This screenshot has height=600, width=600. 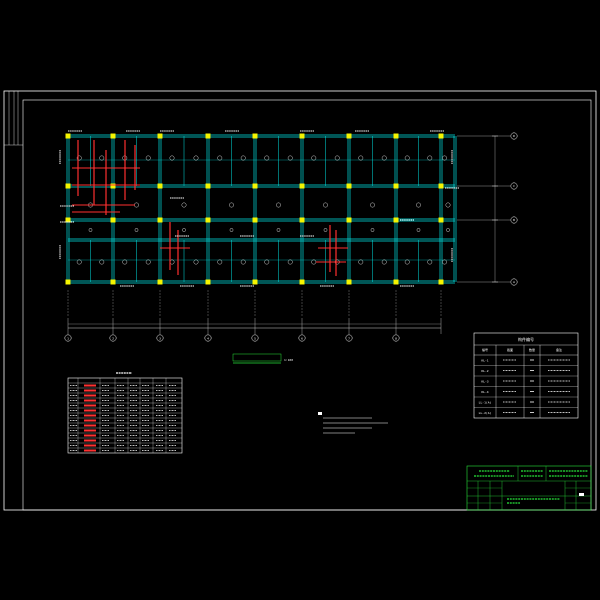 What do you see at coordinates (113, 338) in the screenshot?
I see `axis-label: 2` at bounding box center [113, 338].